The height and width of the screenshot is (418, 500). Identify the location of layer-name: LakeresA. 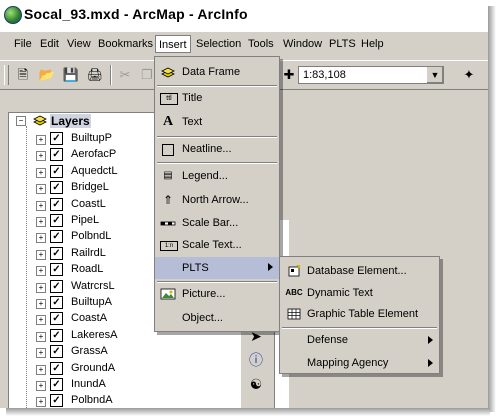
(94, 335).